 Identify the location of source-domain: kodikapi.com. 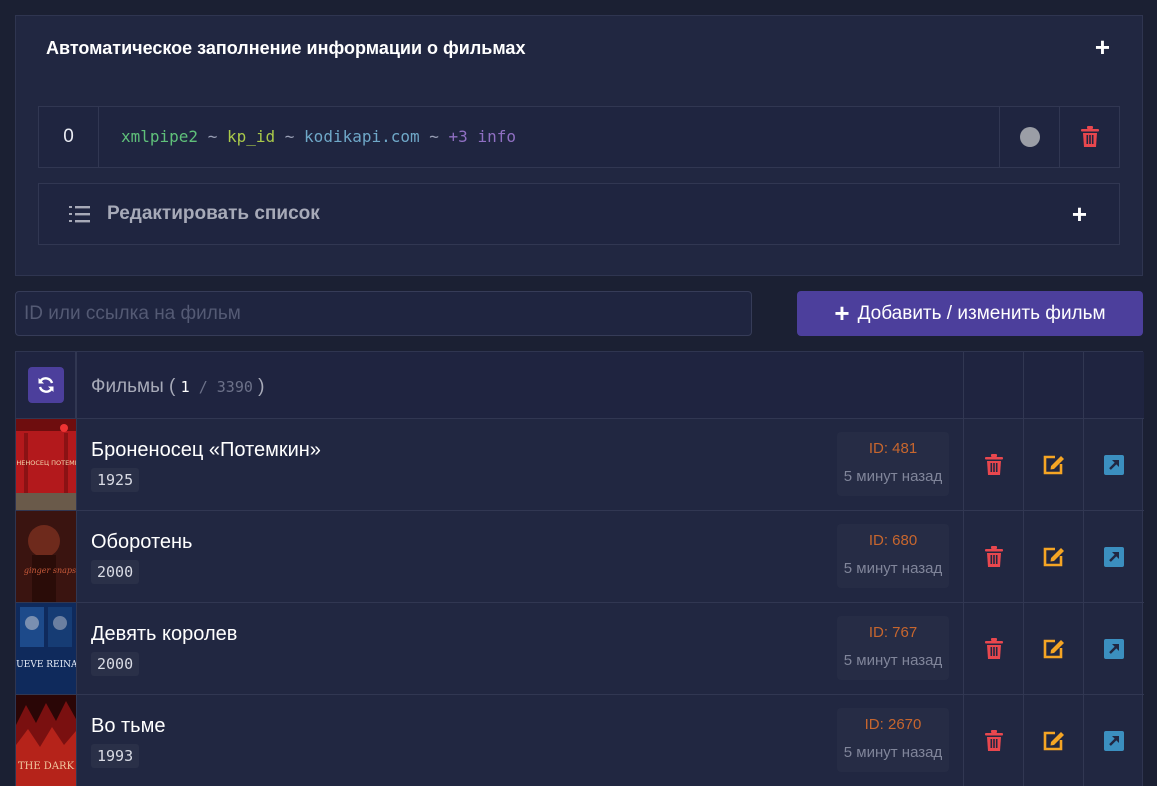
(362, 136).